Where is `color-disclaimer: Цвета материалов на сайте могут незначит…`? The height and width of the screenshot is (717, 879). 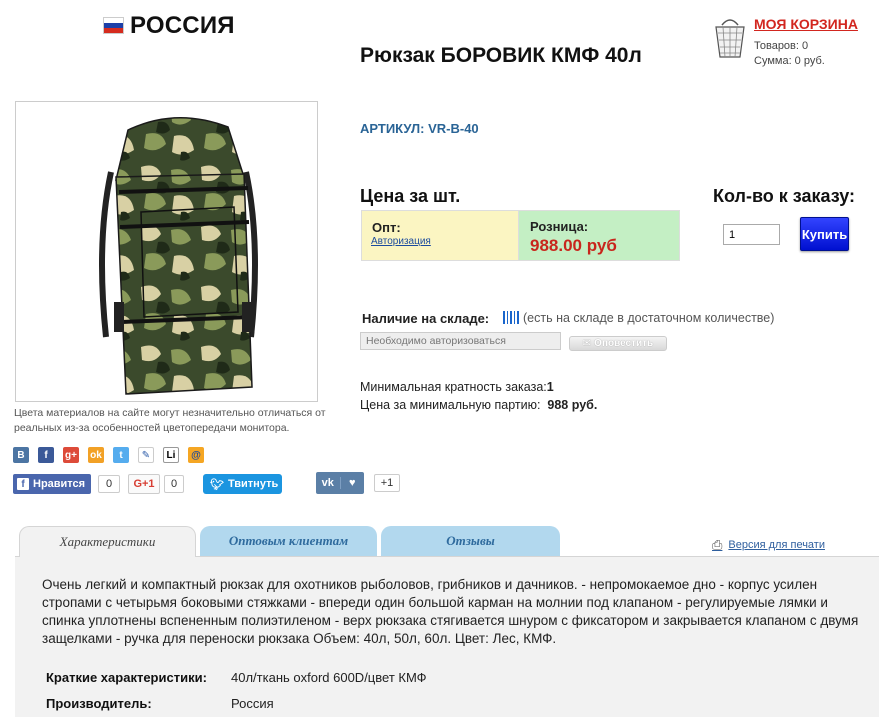 color-disclaimer: Цвета материалов на сайте могут незначит… is located at coordinates (170, 420).